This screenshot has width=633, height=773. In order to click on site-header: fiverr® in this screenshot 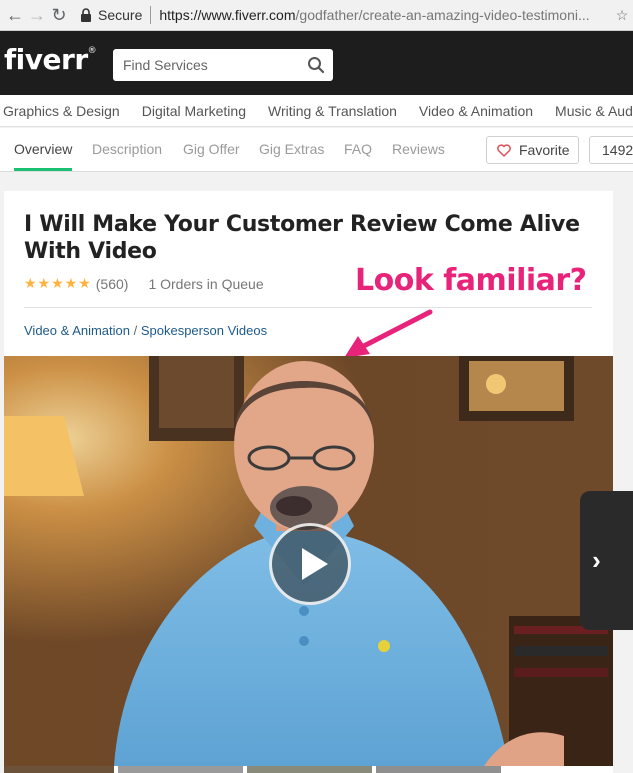, I will do `click(316, 63)`.